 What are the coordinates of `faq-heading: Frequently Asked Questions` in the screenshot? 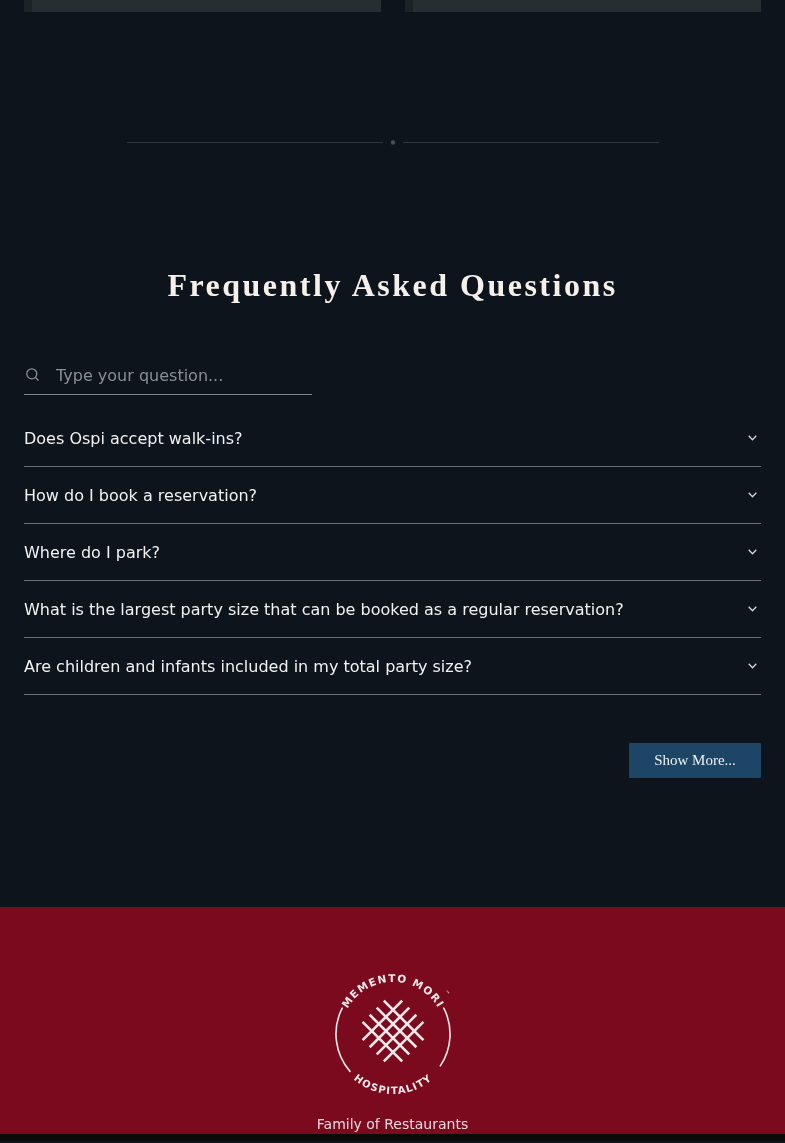 It's located at (392, 285).